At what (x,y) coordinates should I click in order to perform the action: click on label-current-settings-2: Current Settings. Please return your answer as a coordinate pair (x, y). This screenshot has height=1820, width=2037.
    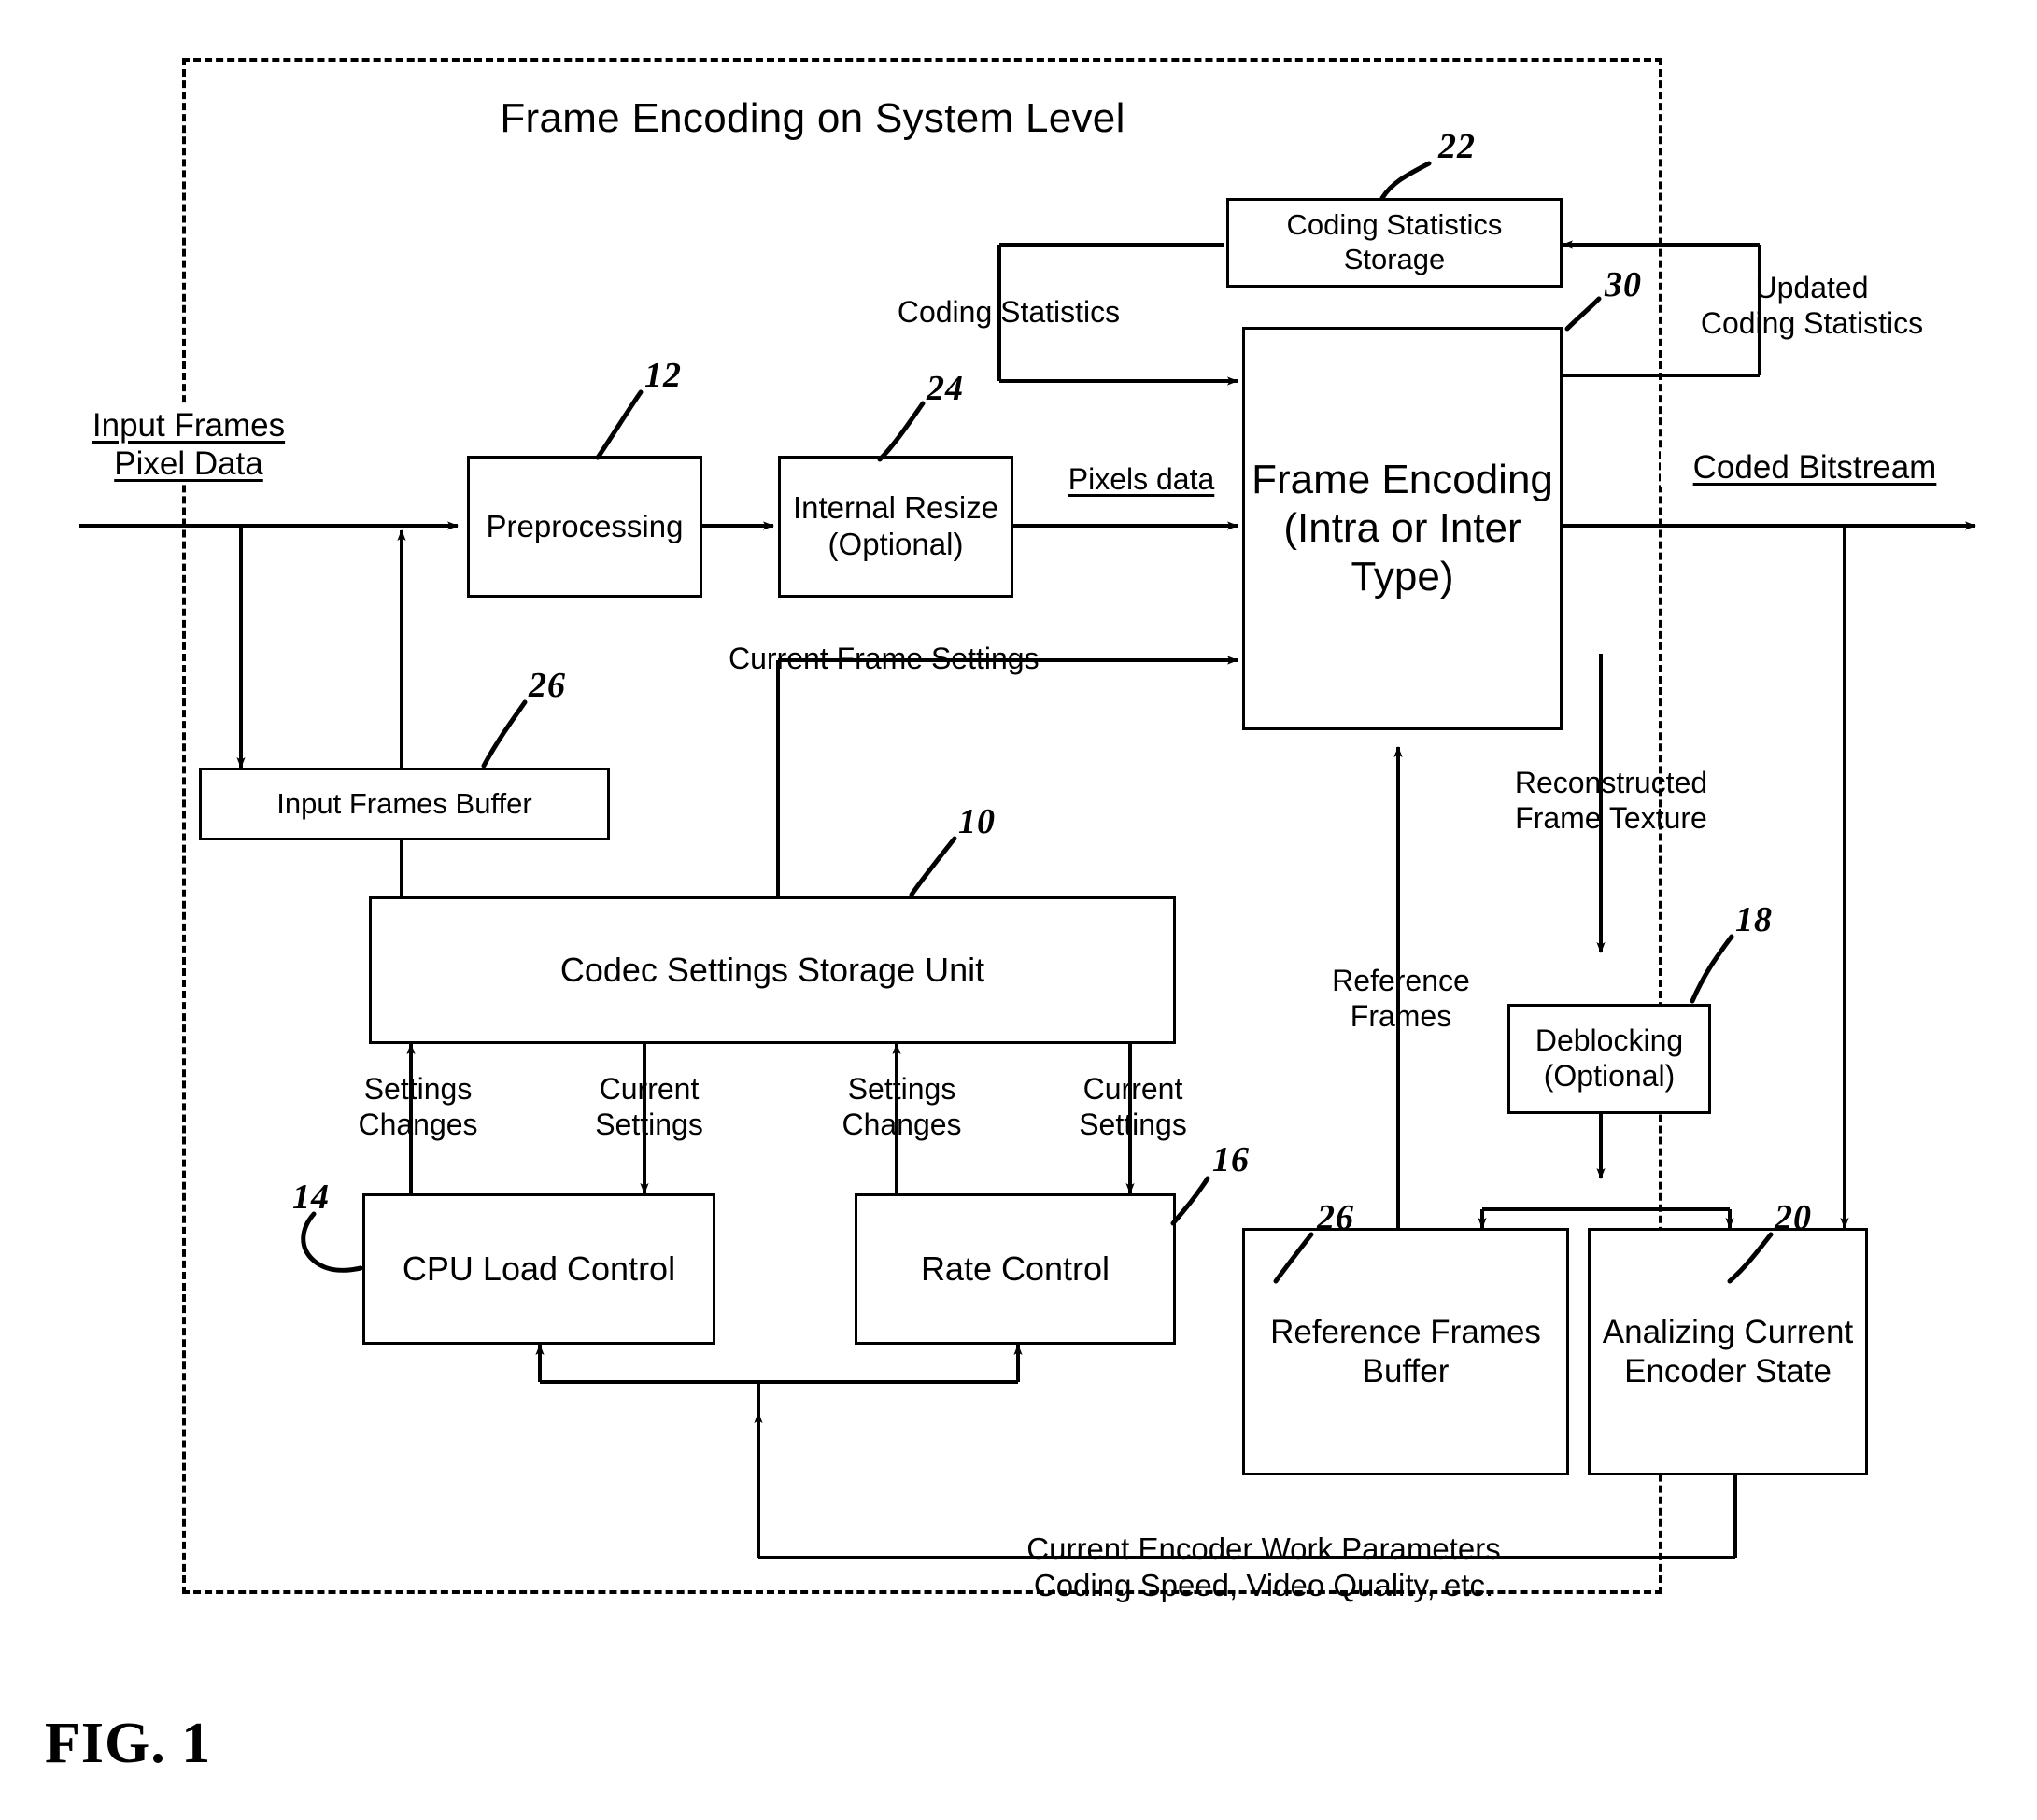
    Looking at the image, I should click on (1133, 1106).